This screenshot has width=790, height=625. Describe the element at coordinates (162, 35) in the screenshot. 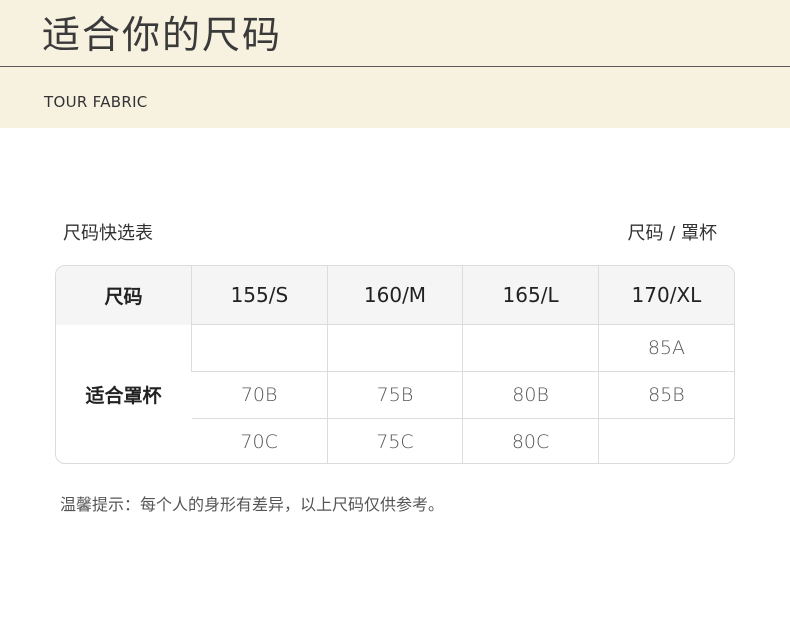

I see `page-title: 适合你的尺码` at that location.